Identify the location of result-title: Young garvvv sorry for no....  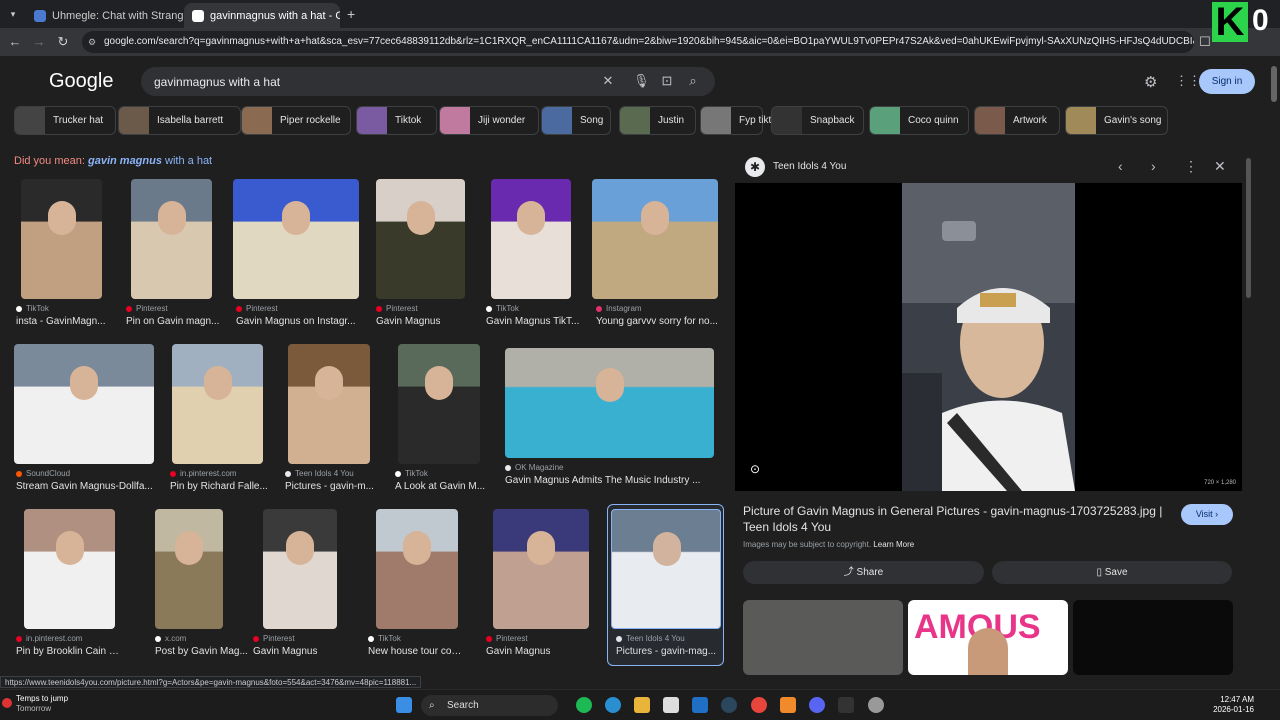
(657, 321).